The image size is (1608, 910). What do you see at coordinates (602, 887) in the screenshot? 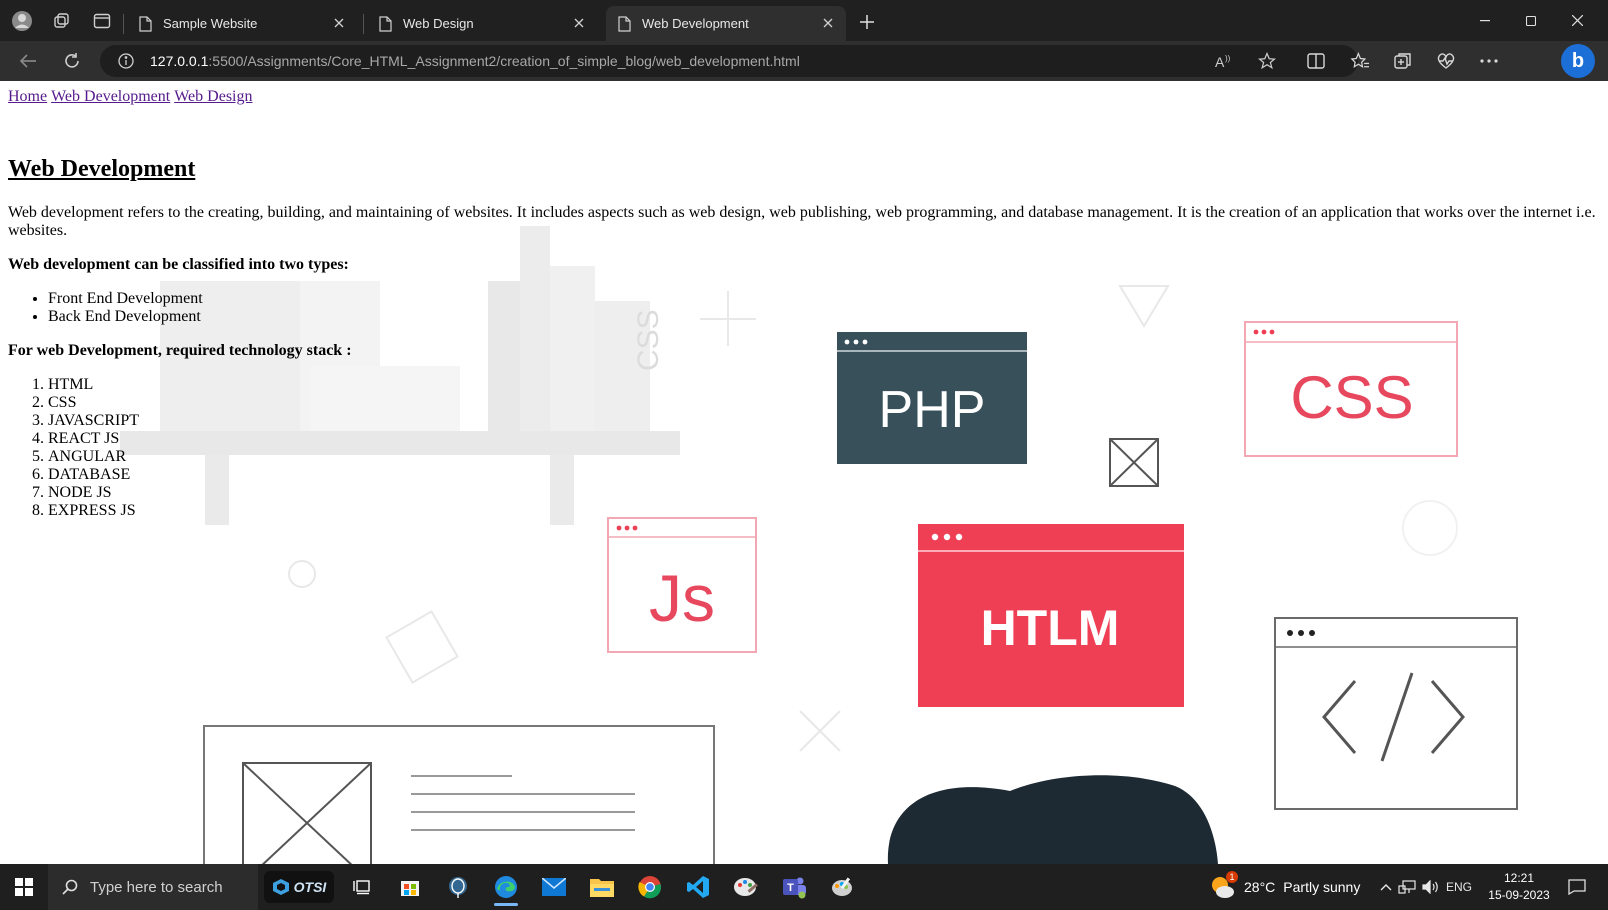
I see `file-explorer-icon` at bounding box center [602, 887].